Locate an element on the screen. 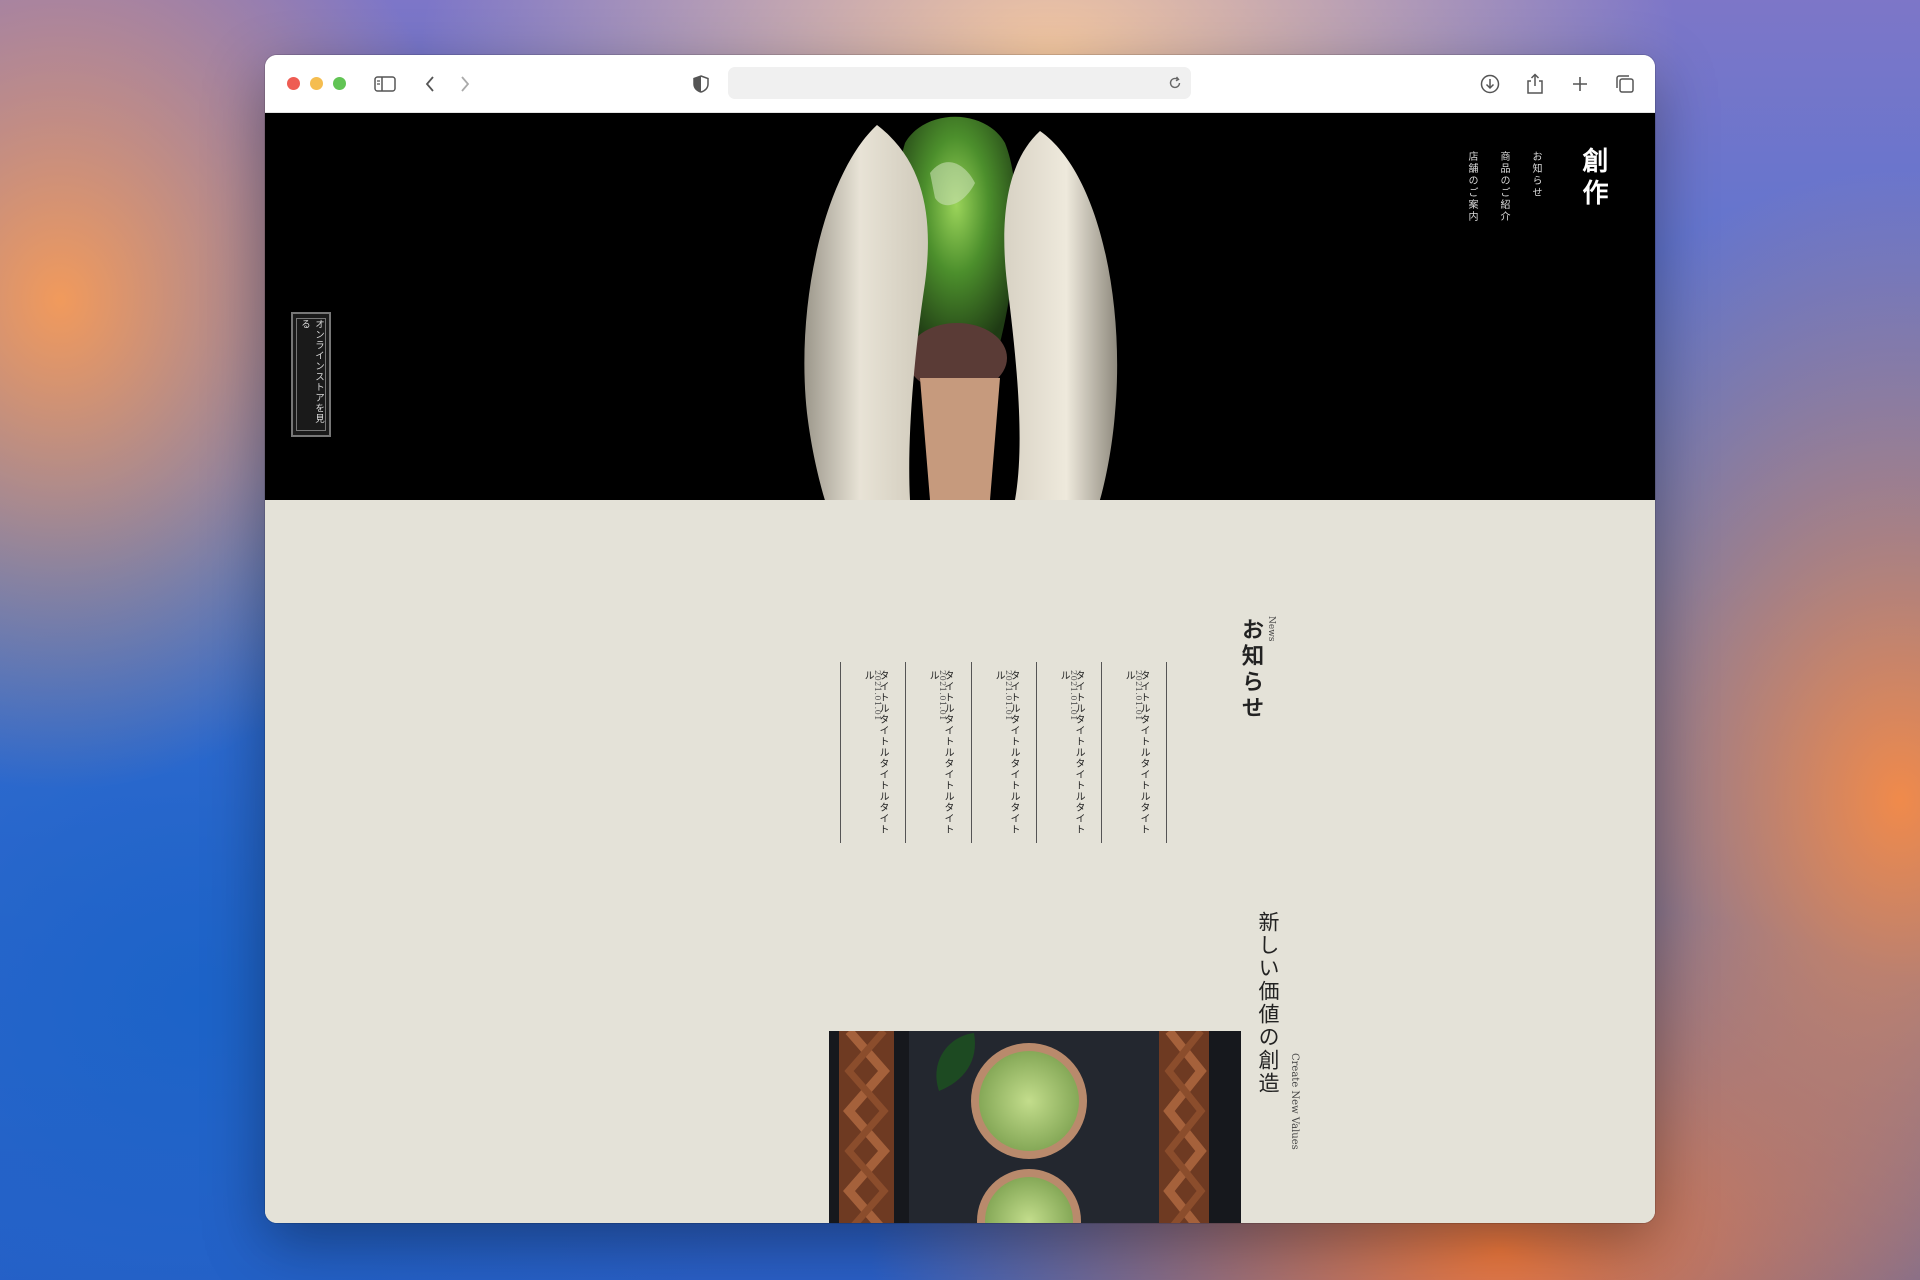 The width and height of the screenshot is (1920, 1280). plus-icon is located at coordinates (1580, 84).